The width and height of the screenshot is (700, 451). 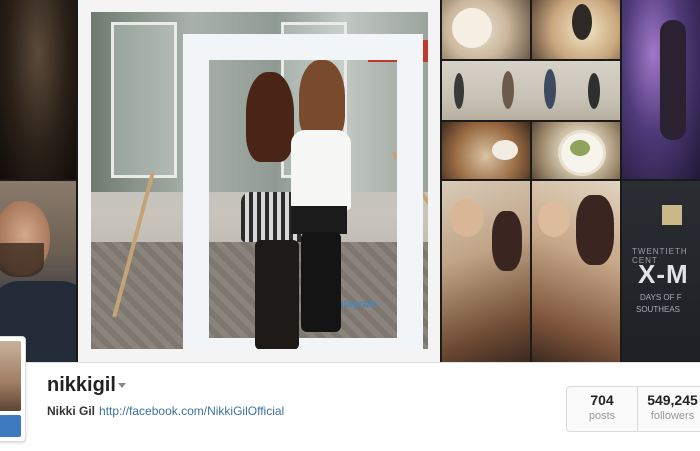 I want to click on stat-followers: 549,245 followers, so click(x=668, y=409).